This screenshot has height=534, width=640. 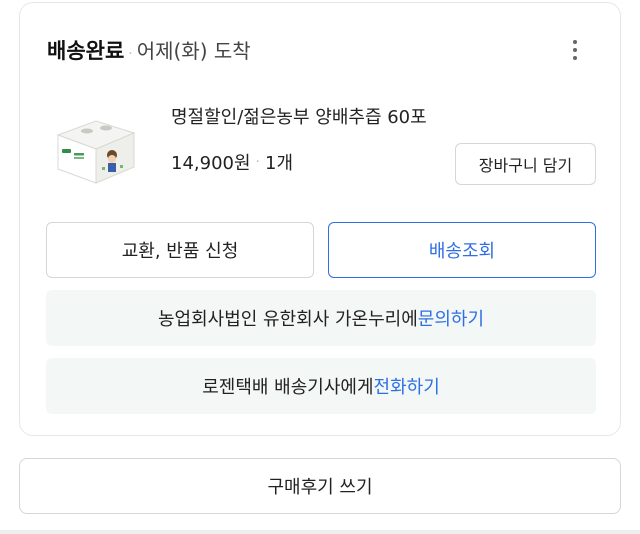 I want to click on delivery-date: 어제(화) 도착, so click(x=193, y=51).